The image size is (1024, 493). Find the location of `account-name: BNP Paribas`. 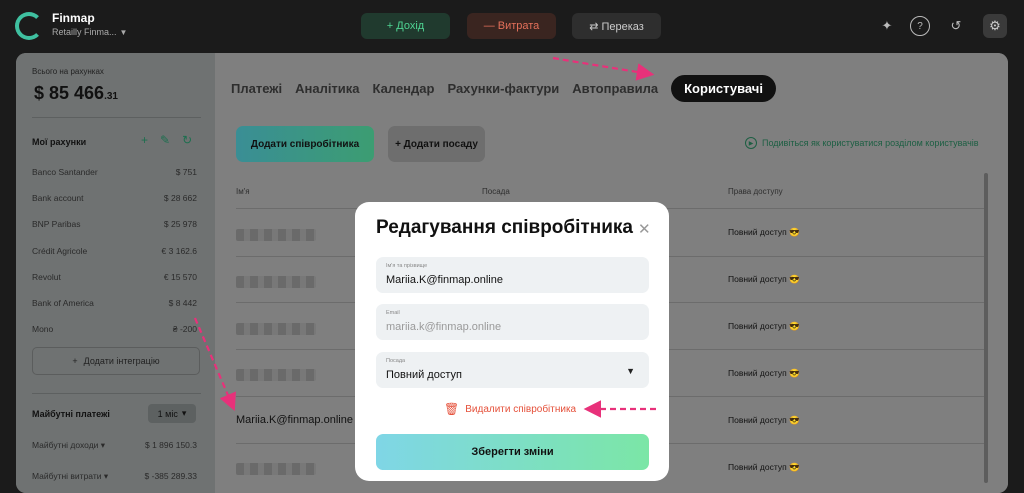

account-name: BNP Paribas is located at coordinates (56, 224).